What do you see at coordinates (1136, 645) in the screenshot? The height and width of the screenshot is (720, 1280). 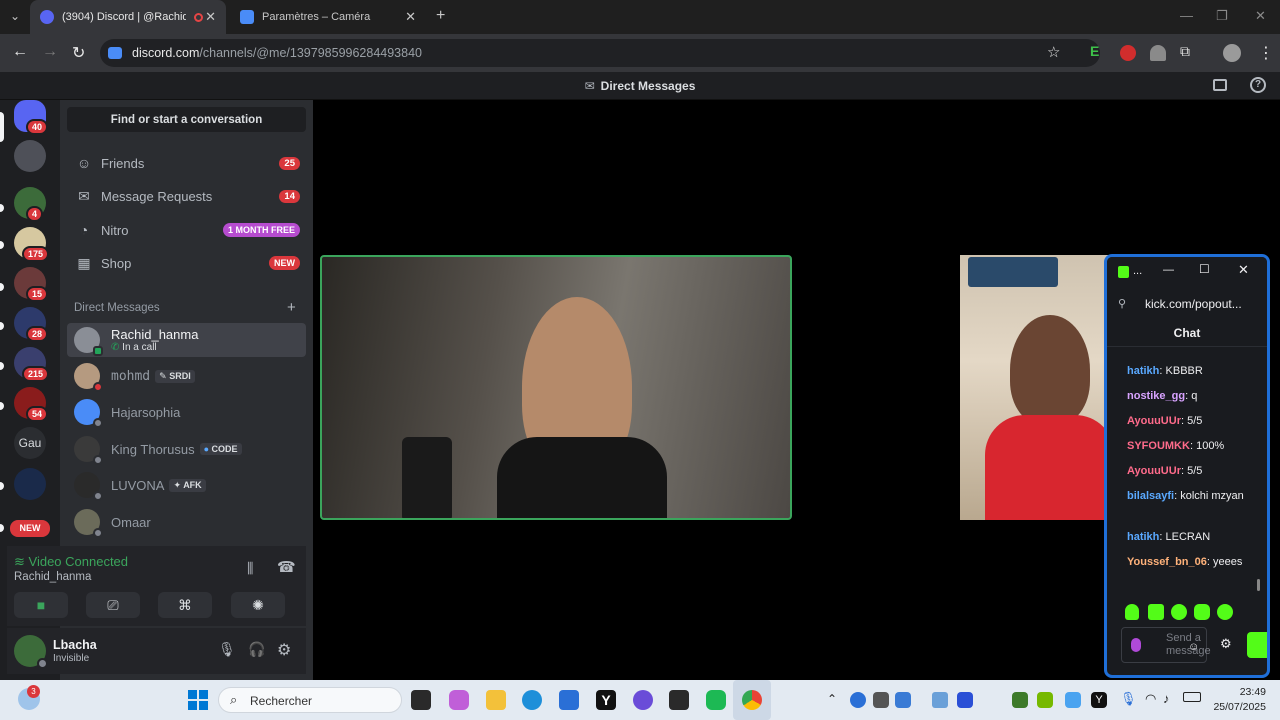 I see `microphone-icon` at bounding box center [1136, 645].